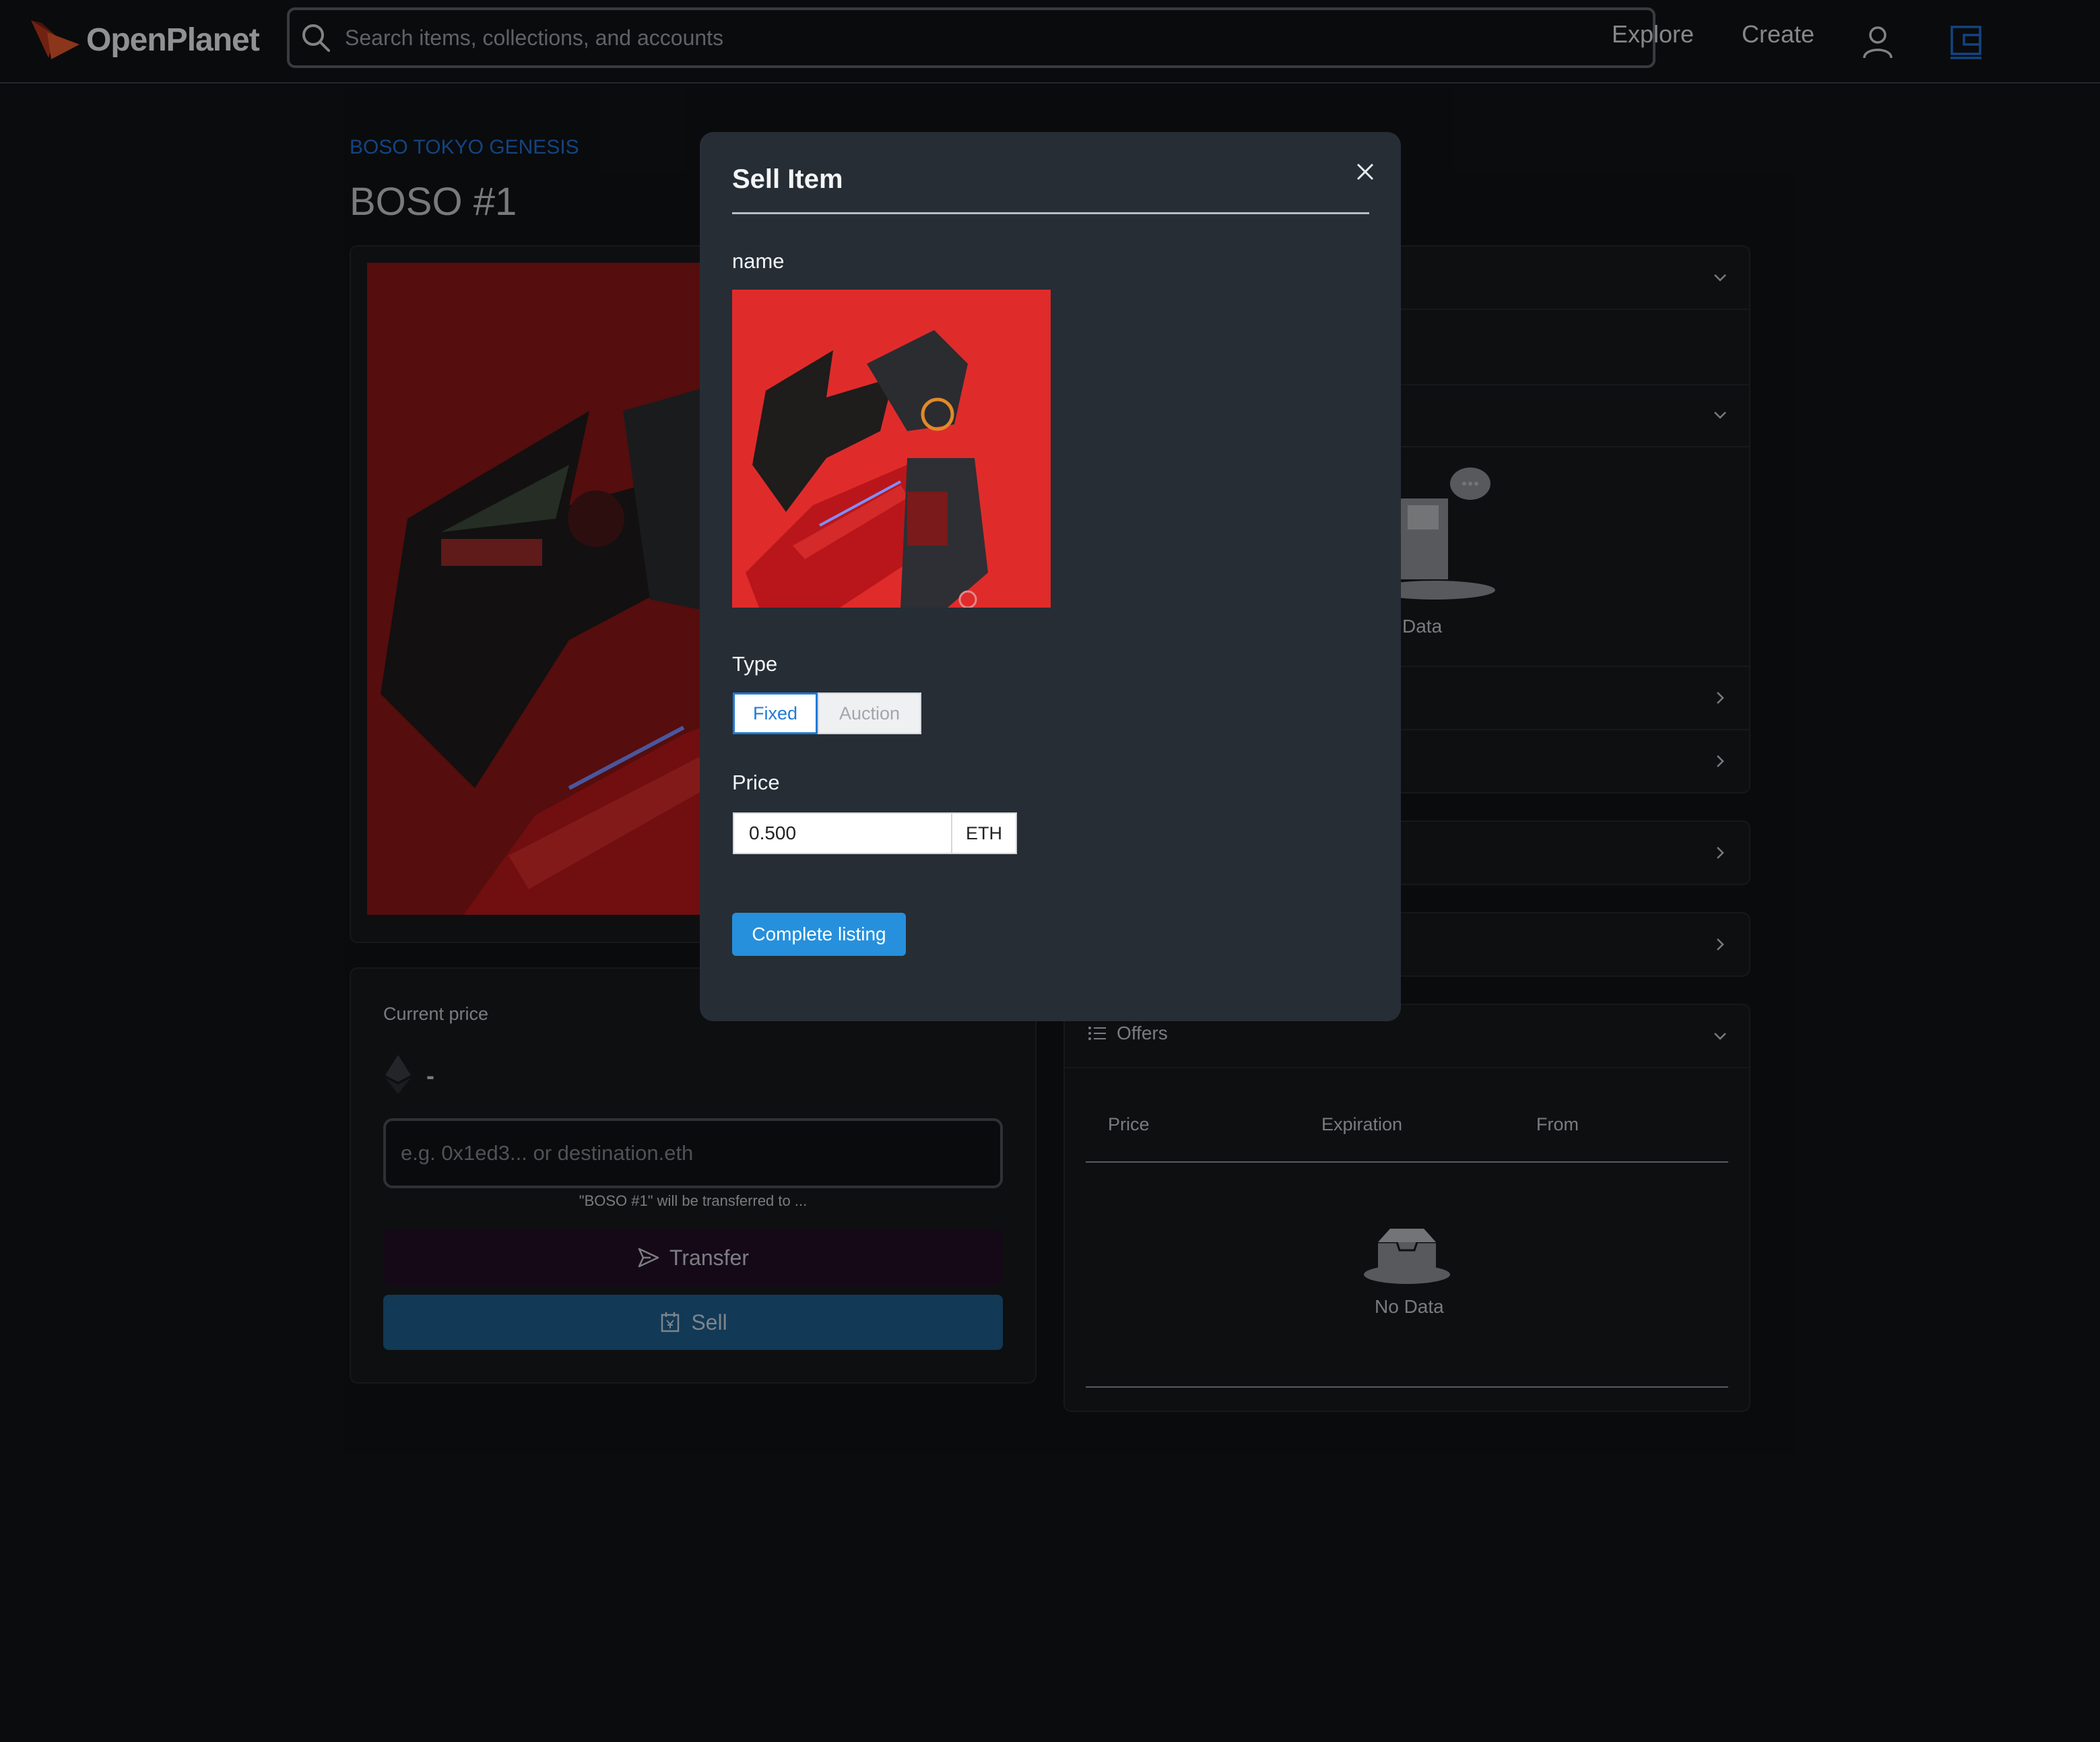 The image size is (2100, 1742). What do you see at coordinates (842, 833) in the screenshot?
I see `price-input` at bounding box center [842, 833].